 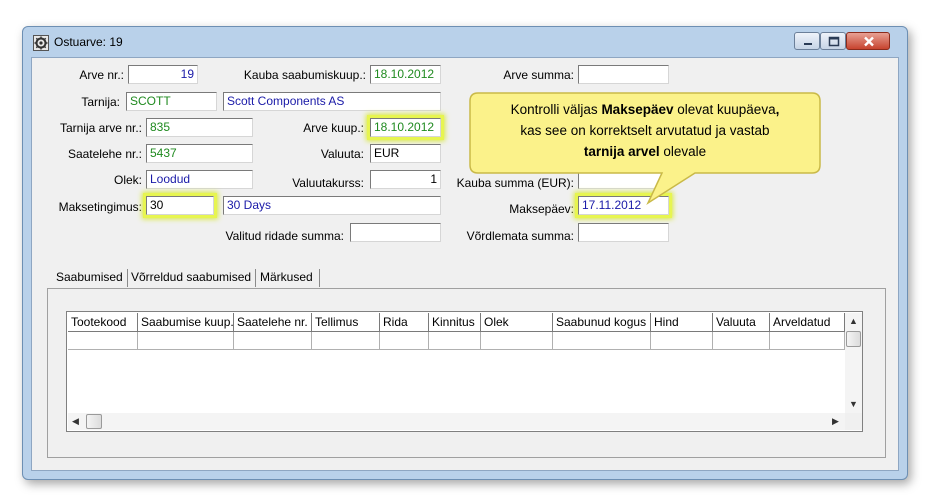 I want to click on valitud-ridade-summa-label: Valitud ridade summa:, so click(x=285, y=236).